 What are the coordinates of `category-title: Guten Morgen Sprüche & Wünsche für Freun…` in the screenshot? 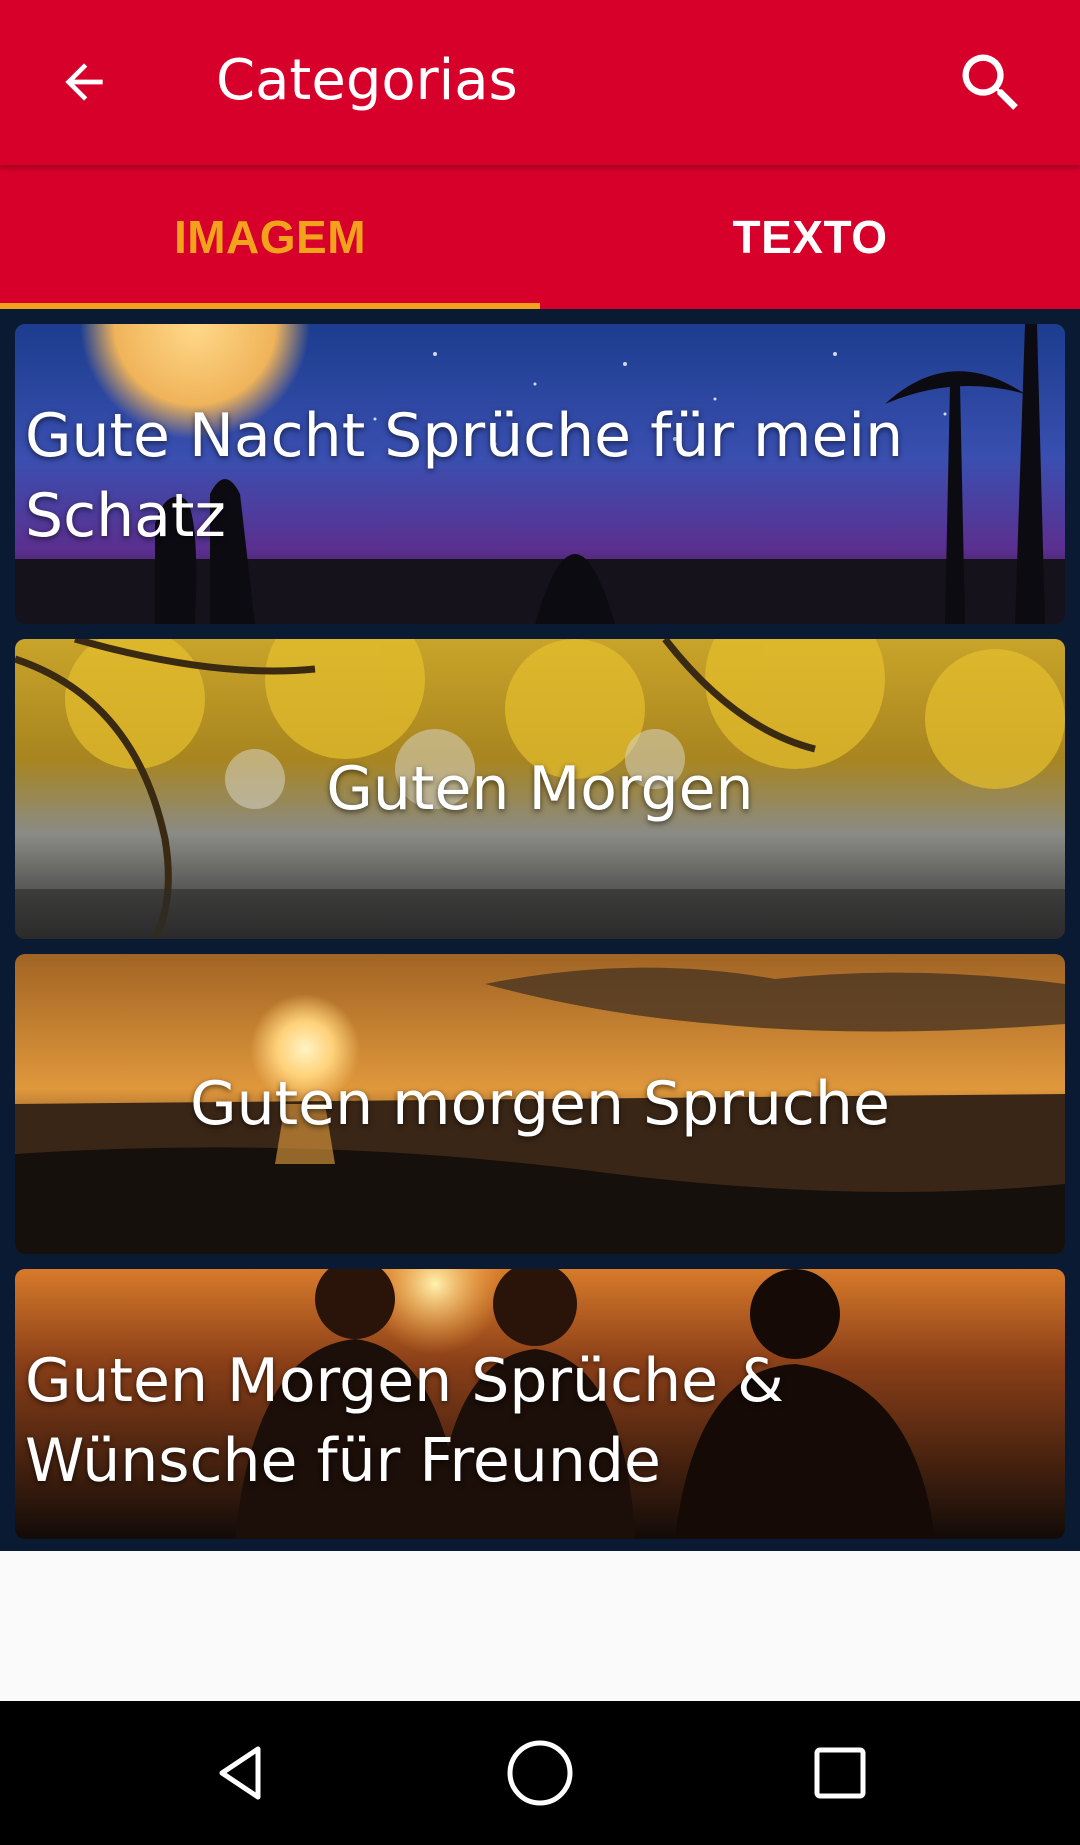 It's located at (404, 1421).